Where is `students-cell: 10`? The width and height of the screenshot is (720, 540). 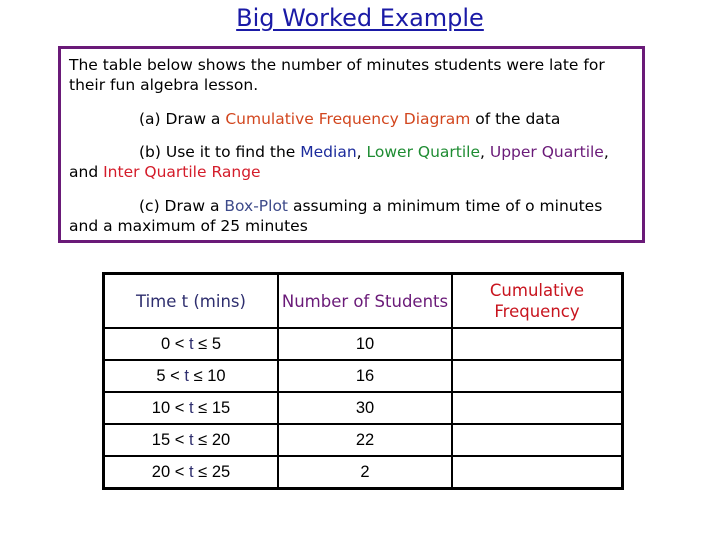 students-cell: 10 is located at coordinates (365, 344).